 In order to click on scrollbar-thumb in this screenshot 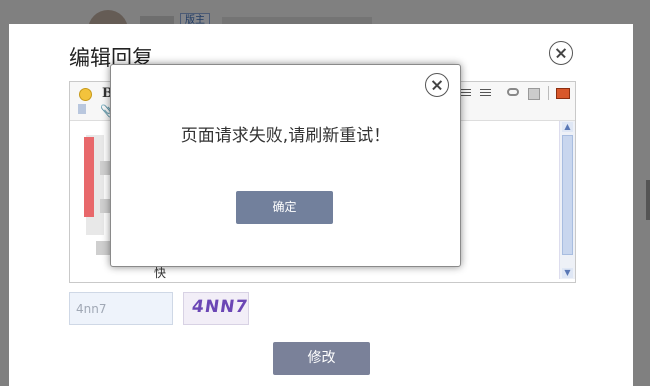, I will do `click(567, 195)`.